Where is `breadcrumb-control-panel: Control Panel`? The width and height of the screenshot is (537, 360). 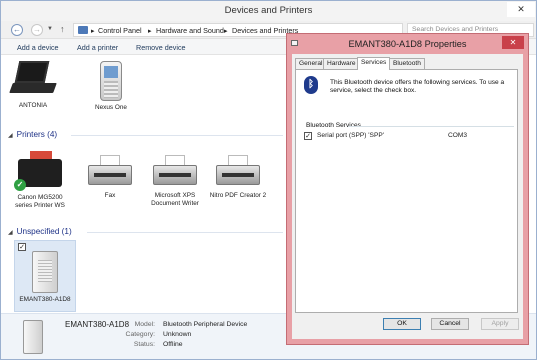 breadcrumb-control-panel: Control Panel is located at coordinates (120, 30).